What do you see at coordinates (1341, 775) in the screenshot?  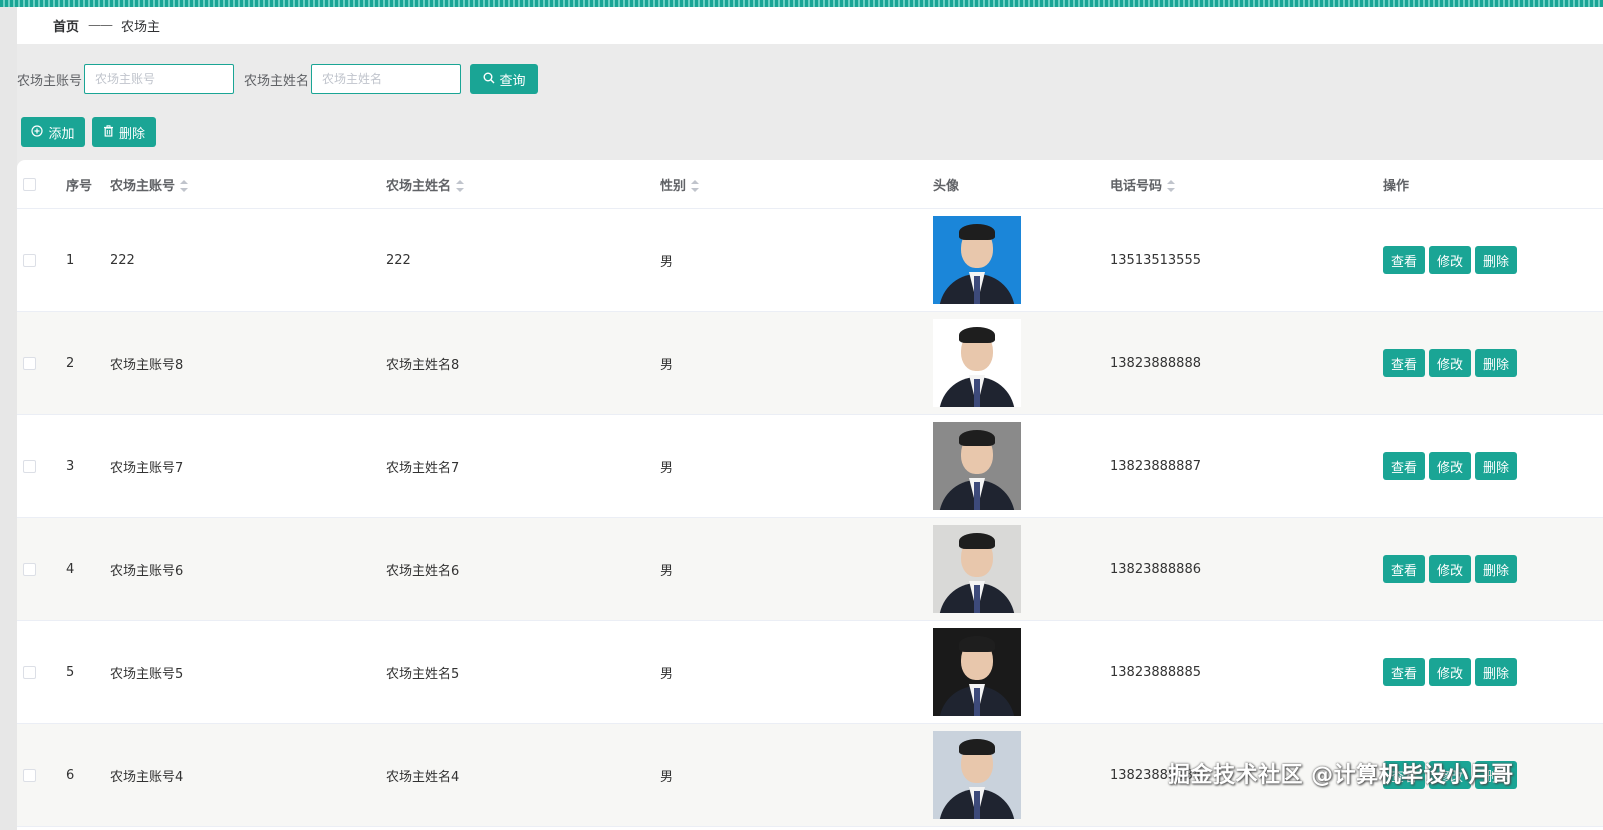 I see `watermark: 掘金技术社区 @计算机毕设小月哥` at bounding box center [1341, 775].